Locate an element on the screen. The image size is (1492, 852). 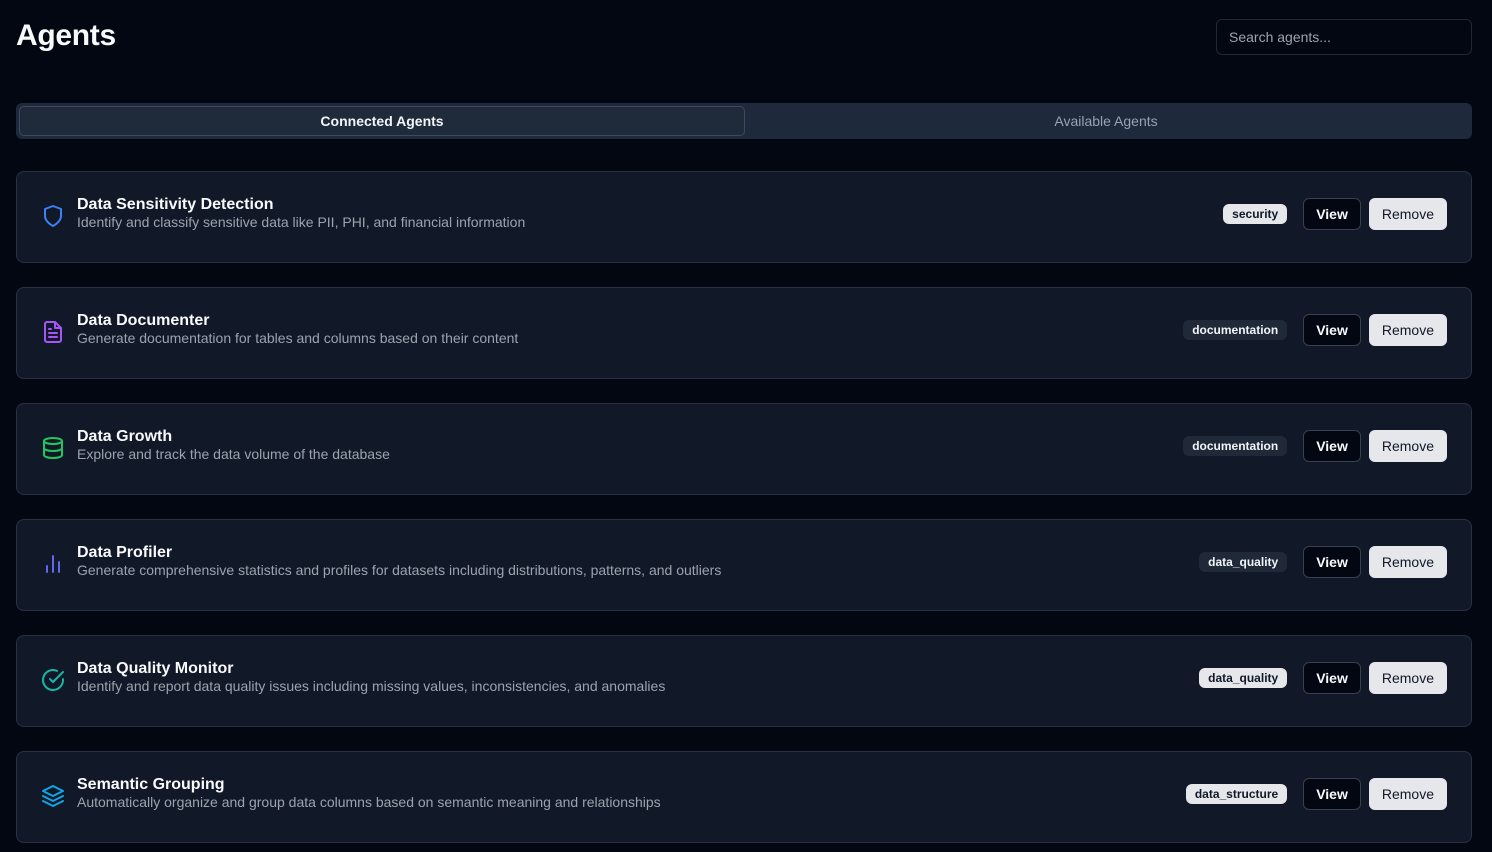
tab-available-agents: Available Agents is located at coordinates (1106, 121).